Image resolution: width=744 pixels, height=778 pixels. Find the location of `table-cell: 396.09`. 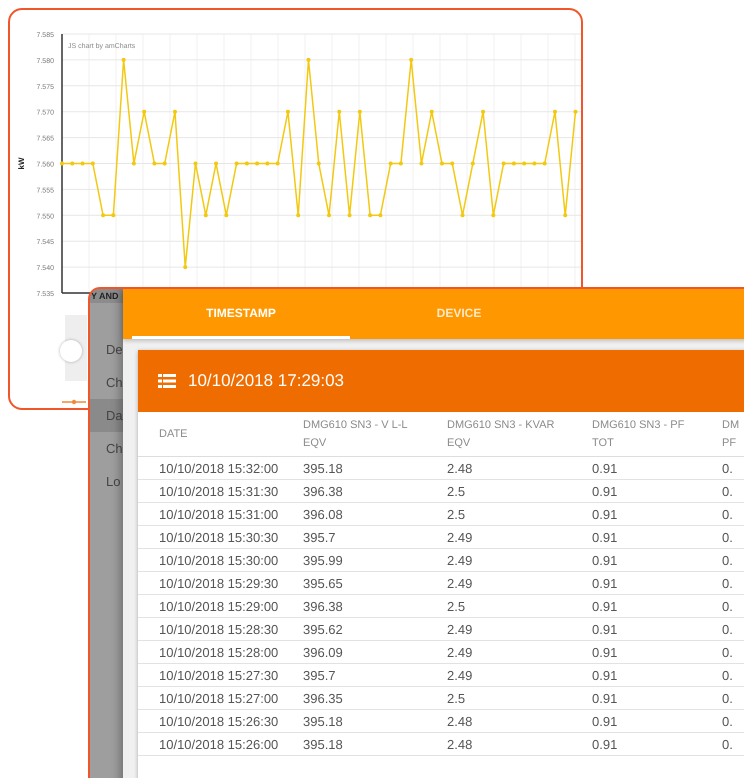

table-cell: 396.09 is located at coordinates (375, 652).